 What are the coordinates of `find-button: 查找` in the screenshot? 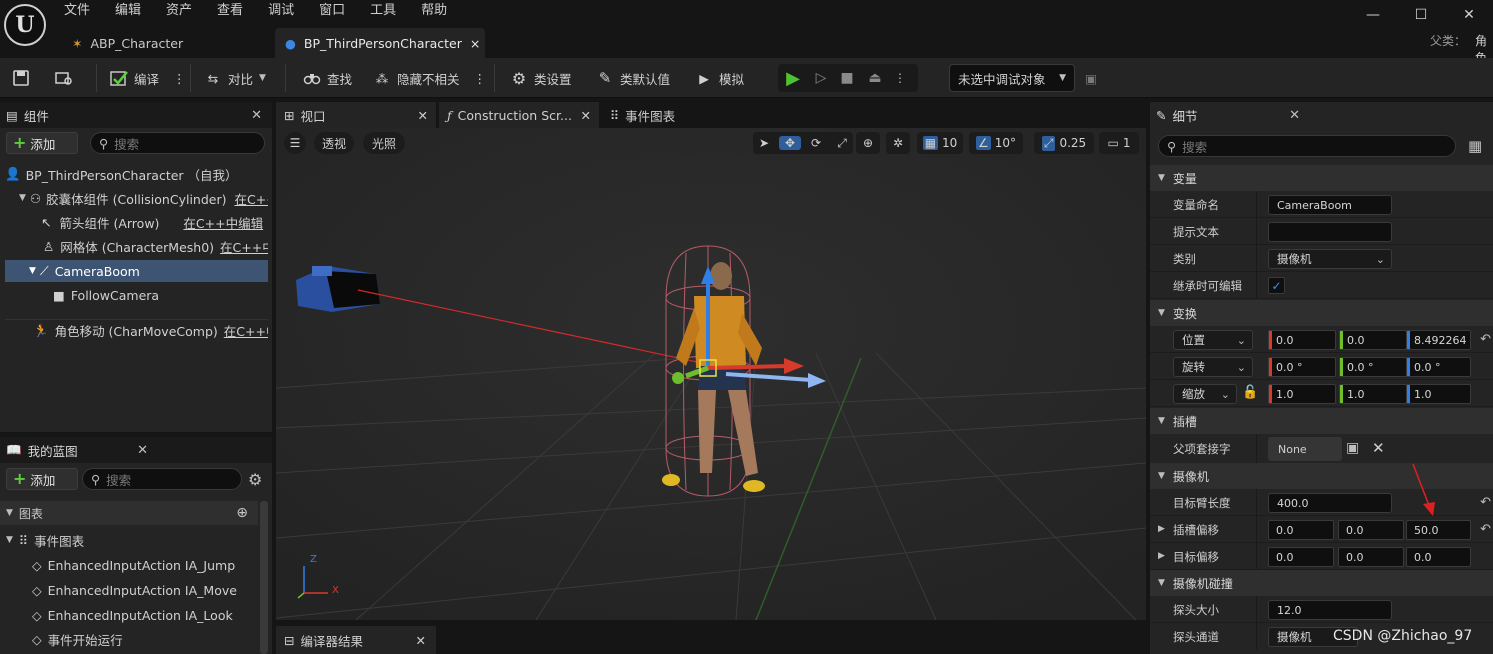 It's located at (327, 78).